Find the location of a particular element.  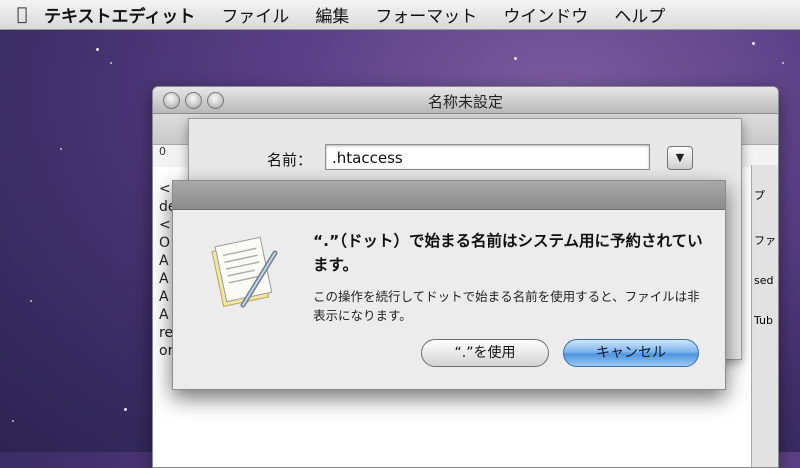

chevron-down-icon: ▼ is located at coordinates (680, 157).